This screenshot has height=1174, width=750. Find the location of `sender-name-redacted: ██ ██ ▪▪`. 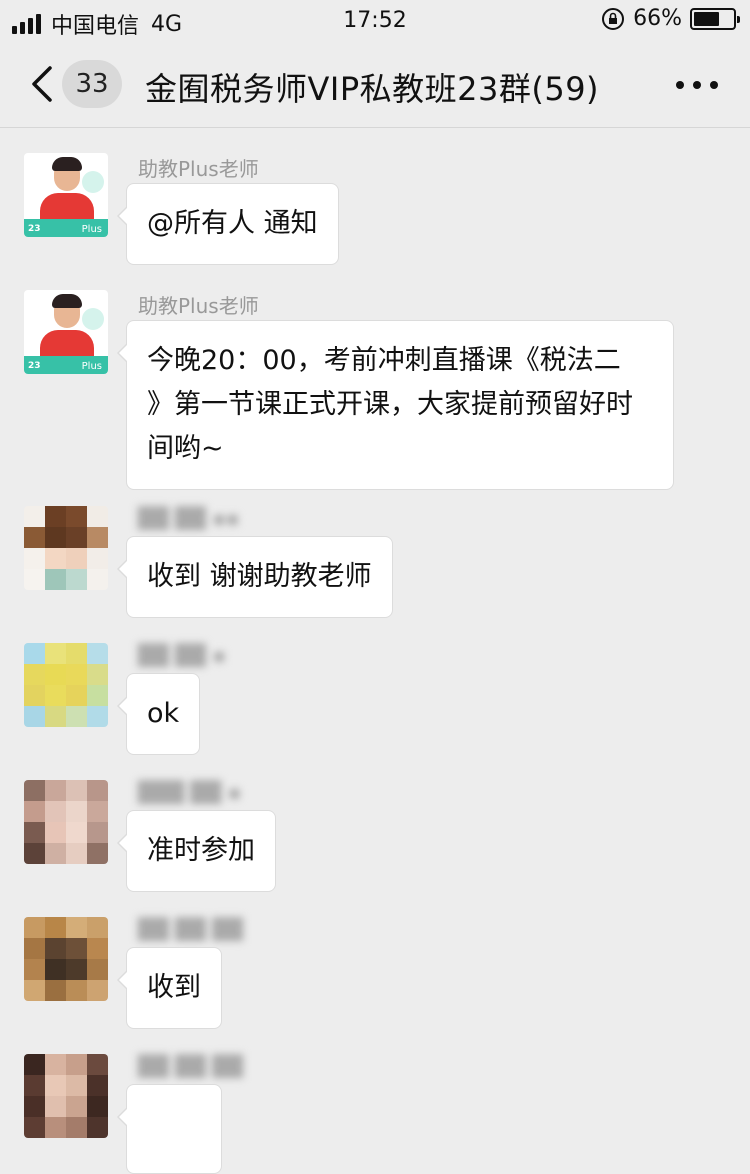

sender-name-redacted: ██ ██ ▪▪ is located at coordinates (189, 518).